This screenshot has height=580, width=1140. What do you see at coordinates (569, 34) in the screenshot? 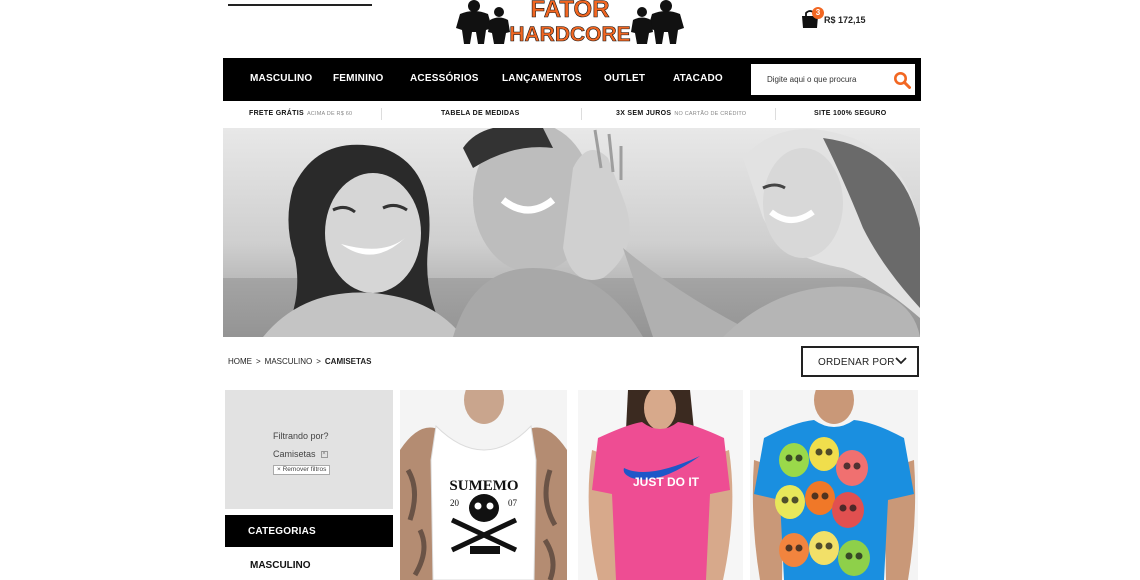
I see `logo-text-bottom: HARDCORE` at bounding box center [569, 34].